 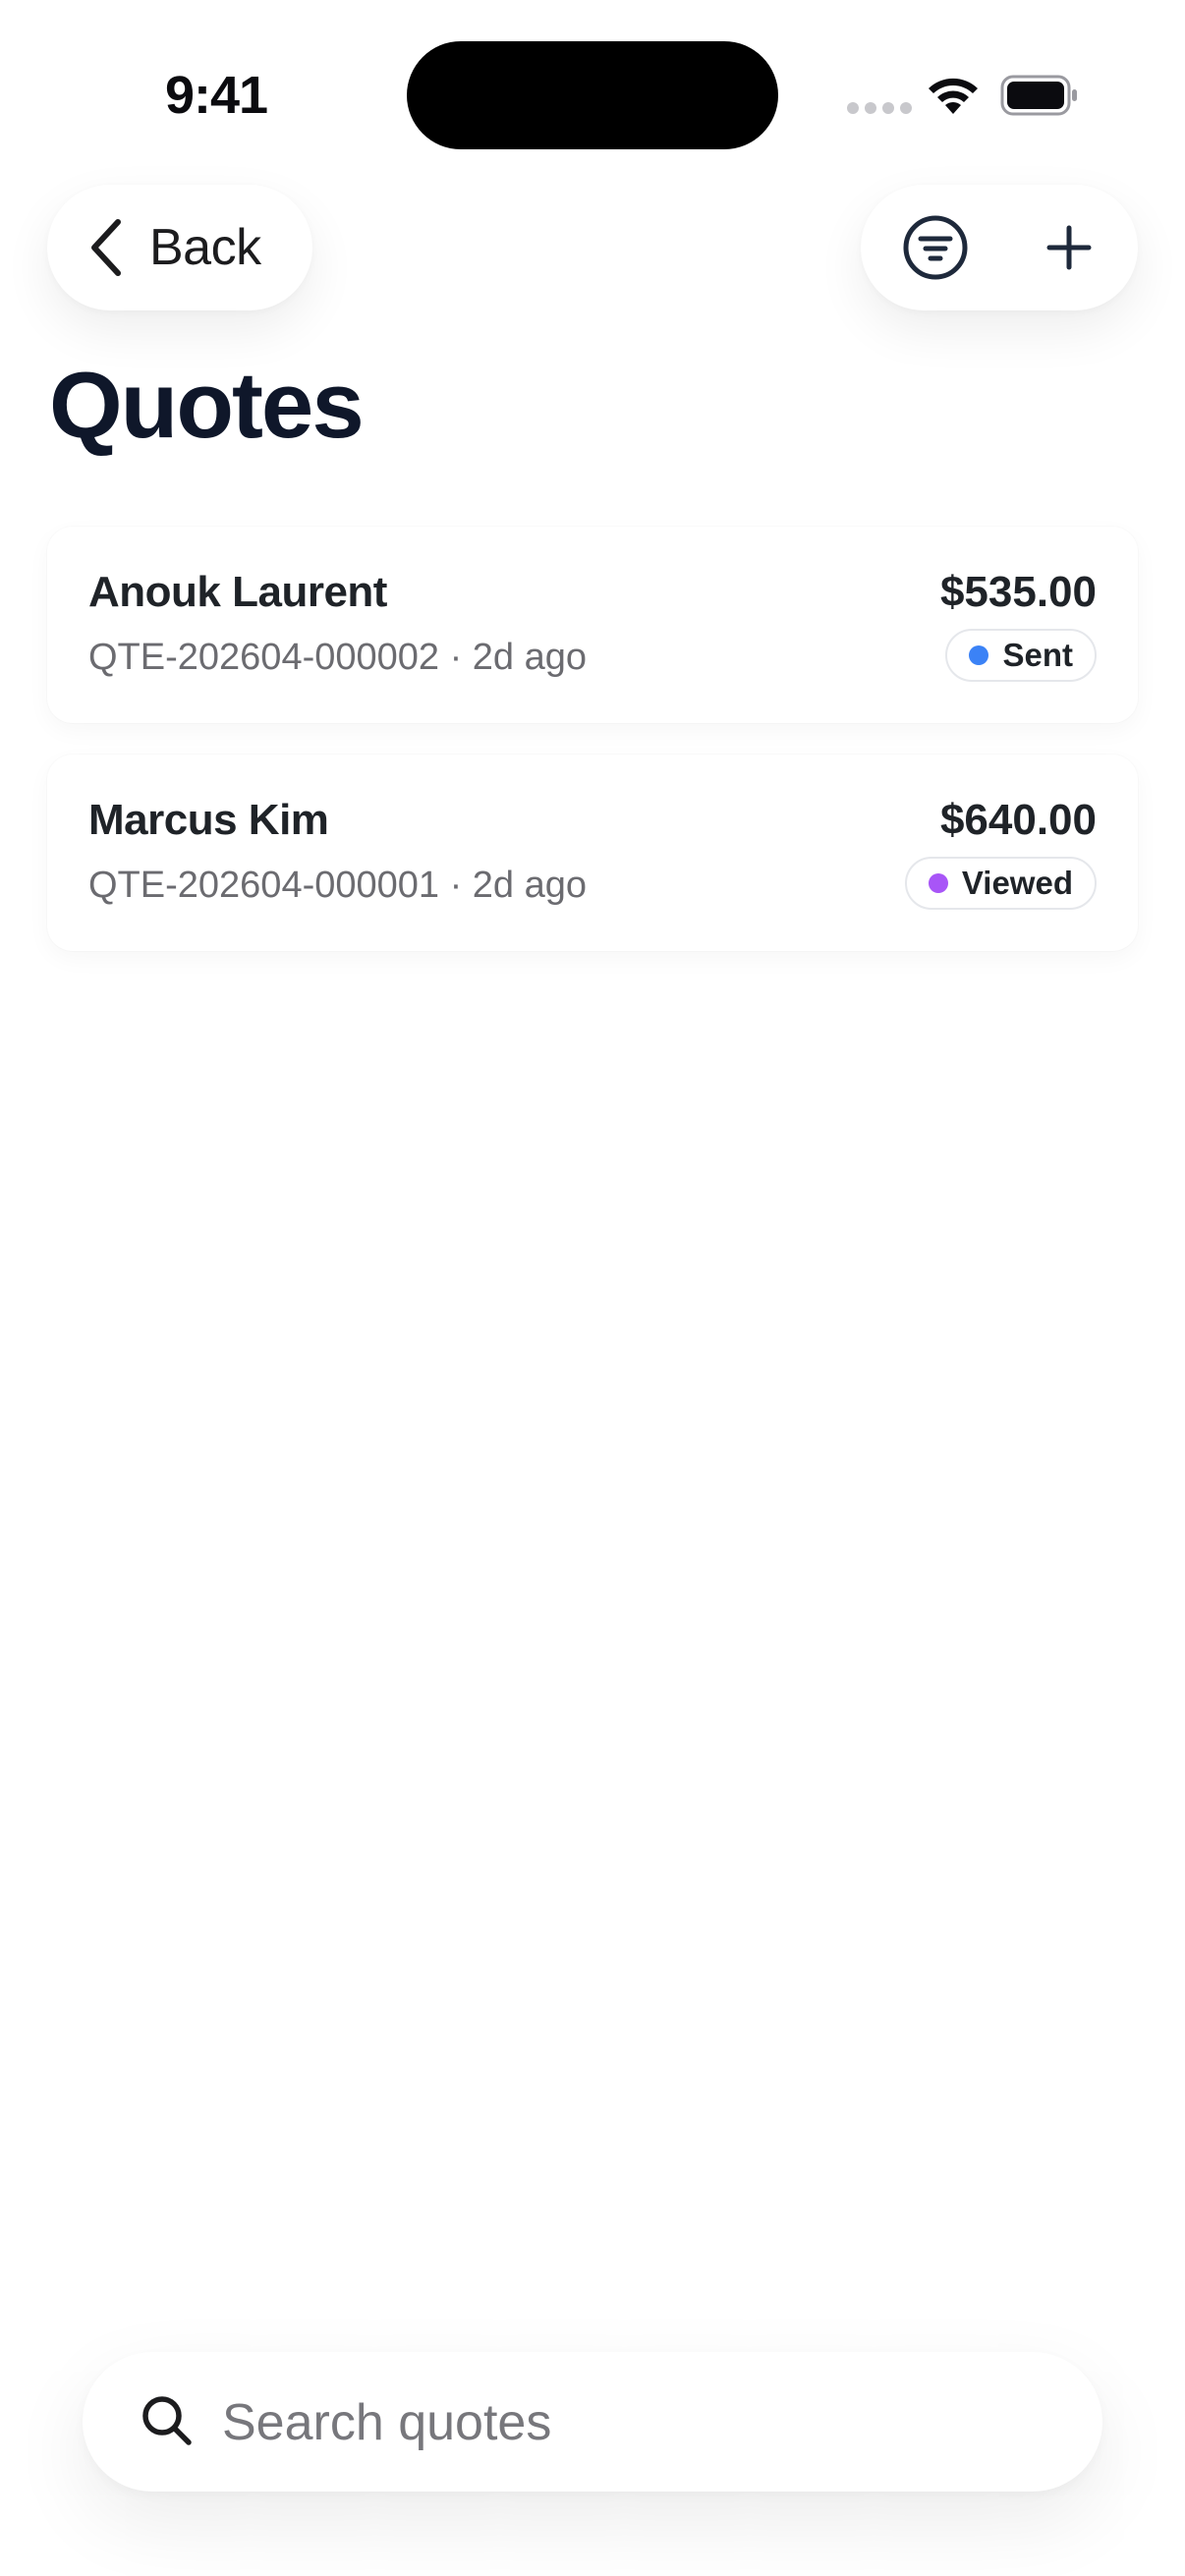 What do you see at coordinates (338, 657) in the screenshot?
I see `quote-meta: QTE-202604-000002 · 2d ago` at bounding box center [338, 657].